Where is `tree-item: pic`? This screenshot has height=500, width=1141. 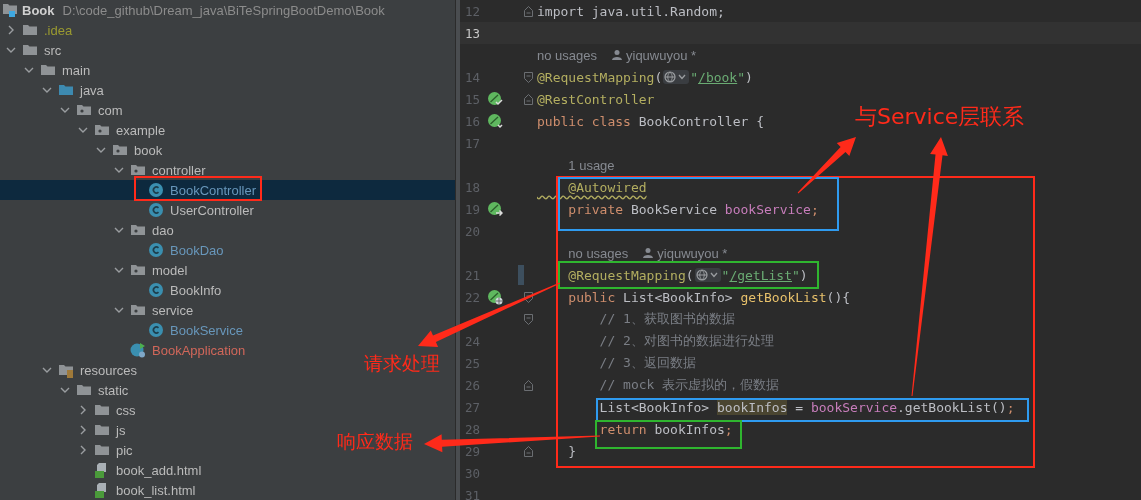 tree-item: pic is located at coordinates (124, 450).